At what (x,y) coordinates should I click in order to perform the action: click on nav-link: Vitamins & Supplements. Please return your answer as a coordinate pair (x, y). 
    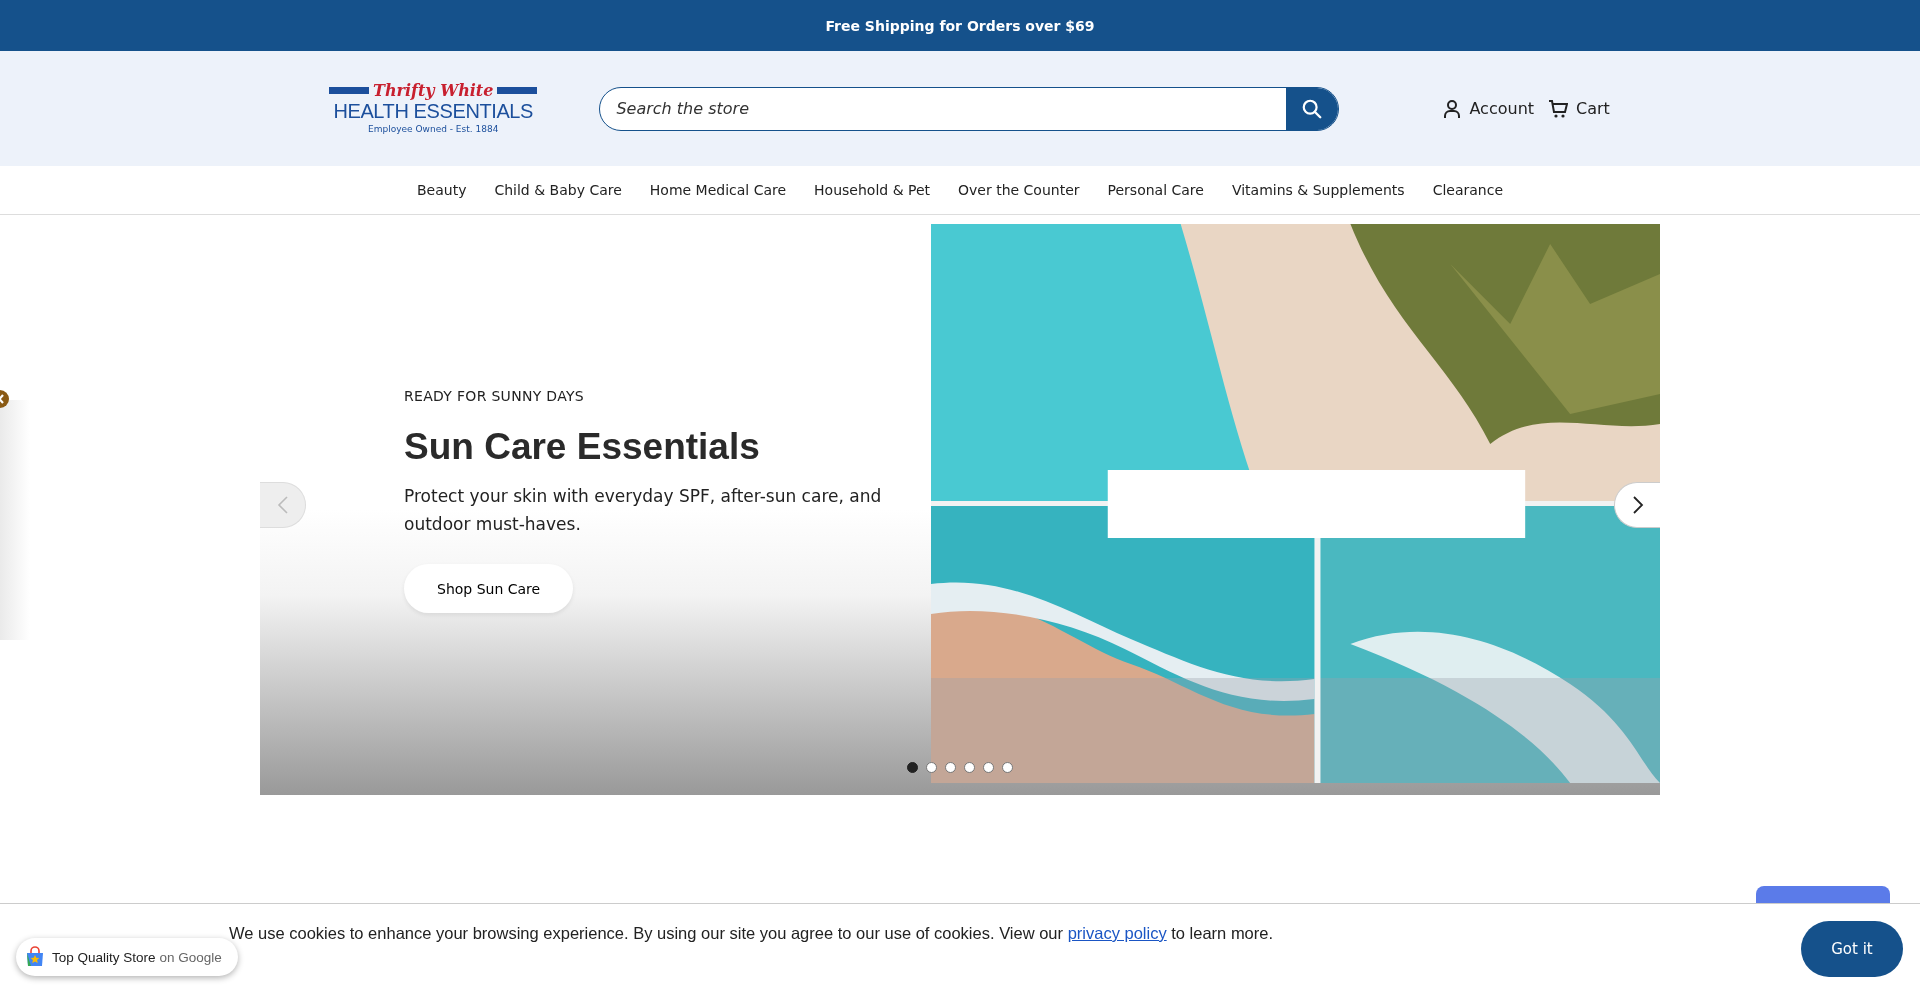
    Looking at the image, I should click on (1318, 190).